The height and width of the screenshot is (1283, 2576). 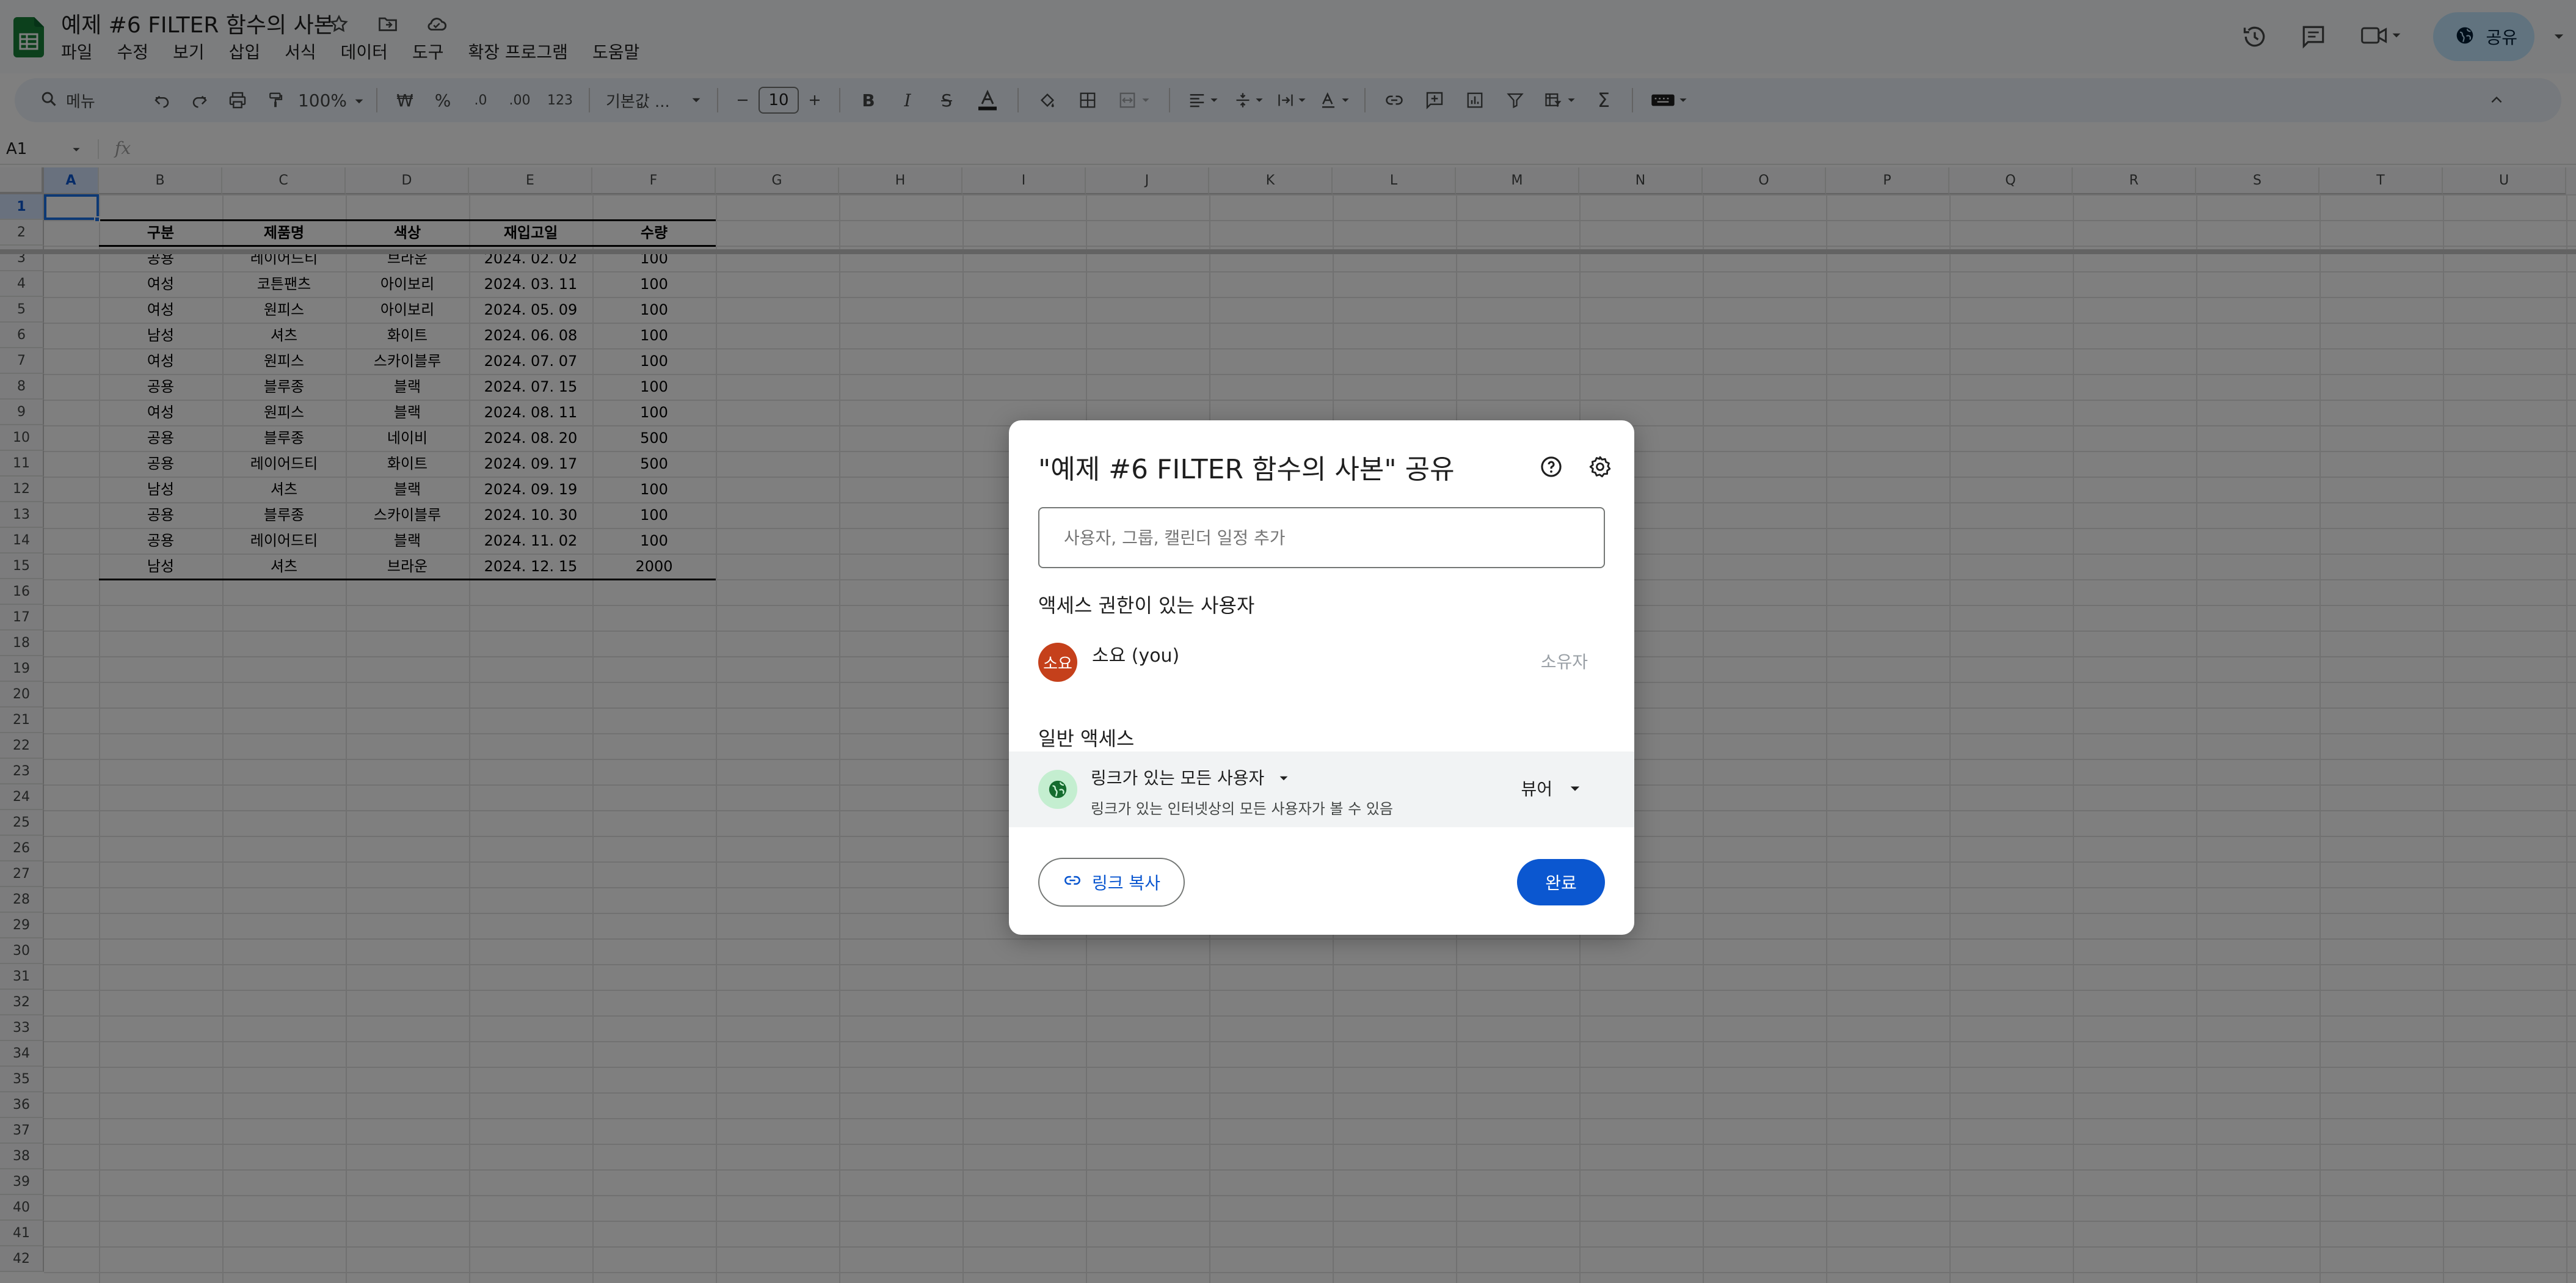 I want to click on user-role-owner: 소유자, so click(x=1564, y=662).